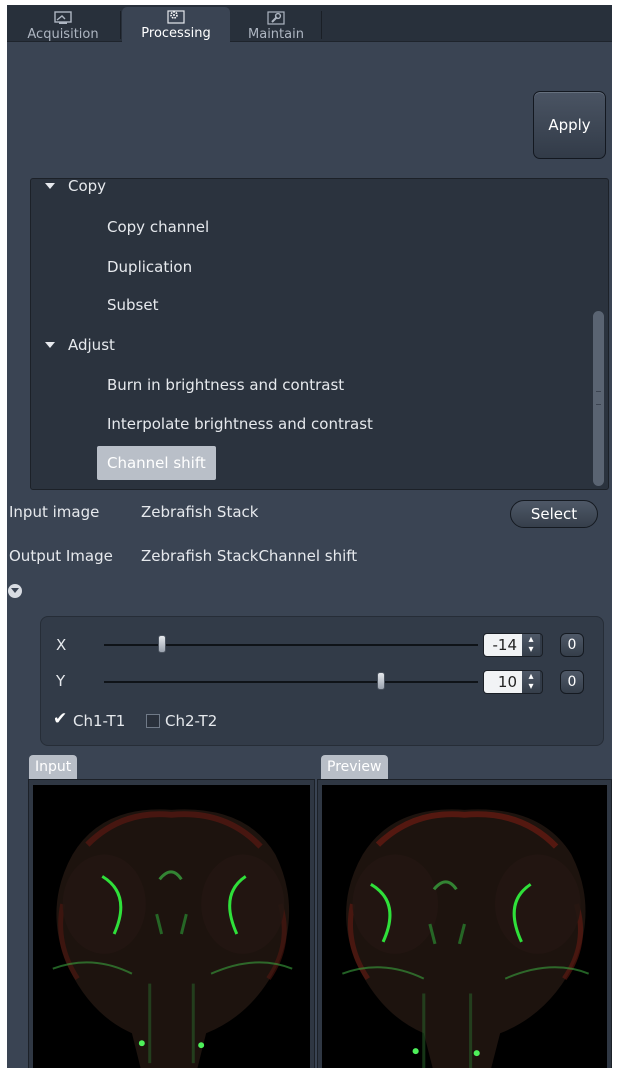 The image size is (622, 1068). What do you see at coordinates (149, 267) in the screenshot?
I see `tree-item-duplication: Duplication` at bounding box center [149, 267].